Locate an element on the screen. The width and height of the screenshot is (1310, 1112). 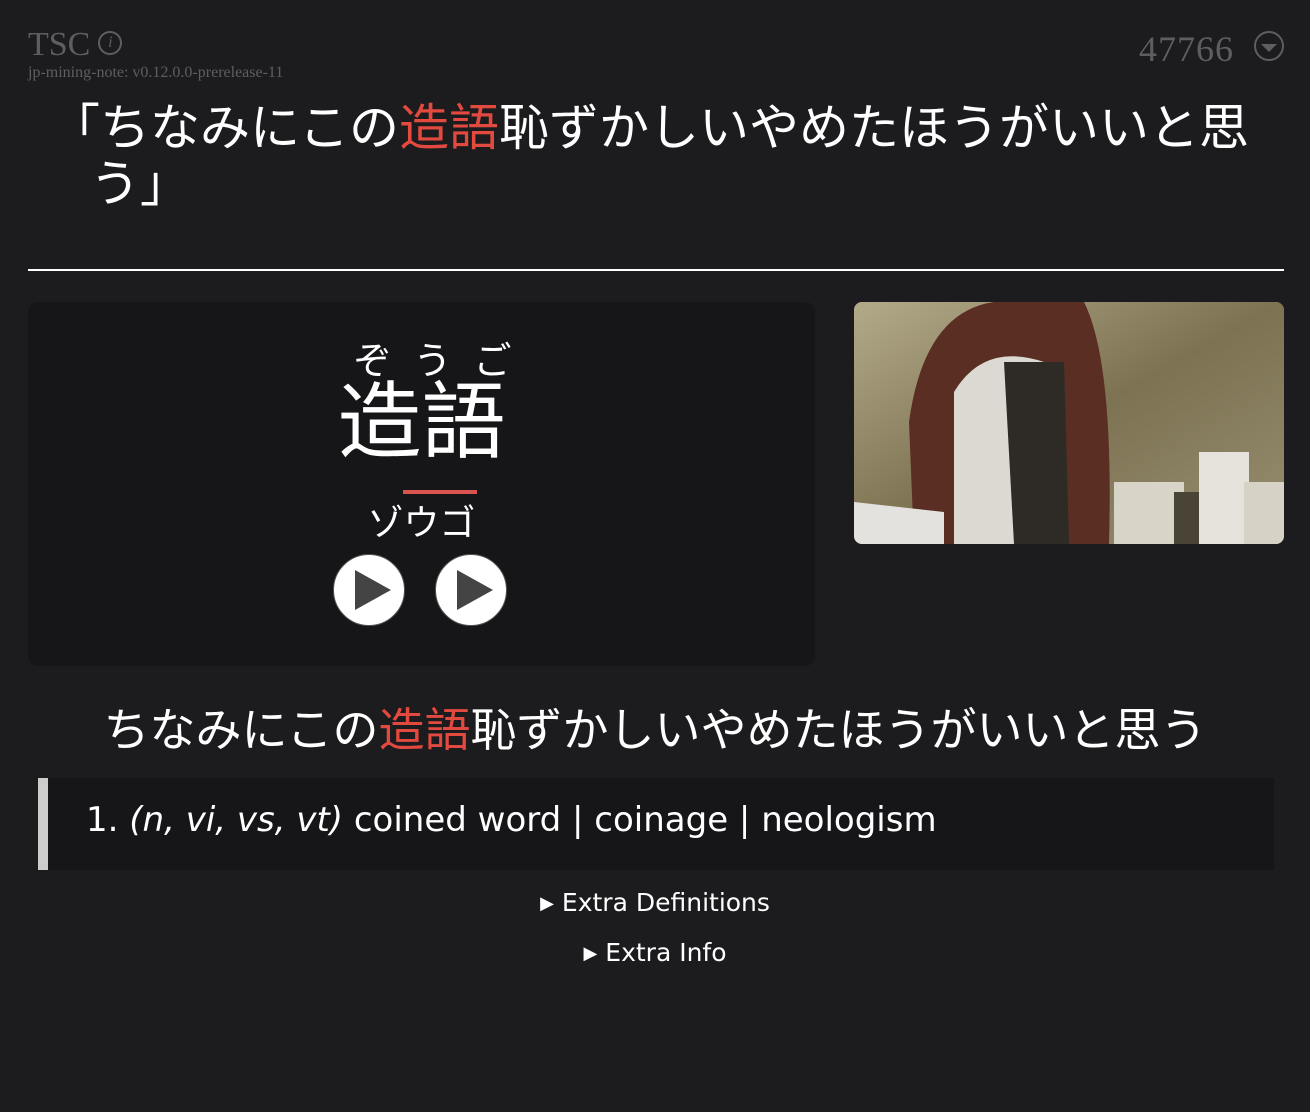
card-header-right: 47766 is located at coordinates (1211, 49).